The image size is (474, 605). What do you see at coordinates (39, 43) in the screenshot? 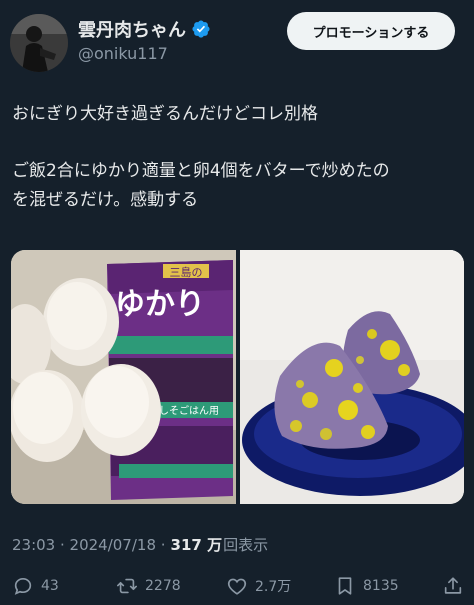
I see `avatar` at bounding box center [39, 43].